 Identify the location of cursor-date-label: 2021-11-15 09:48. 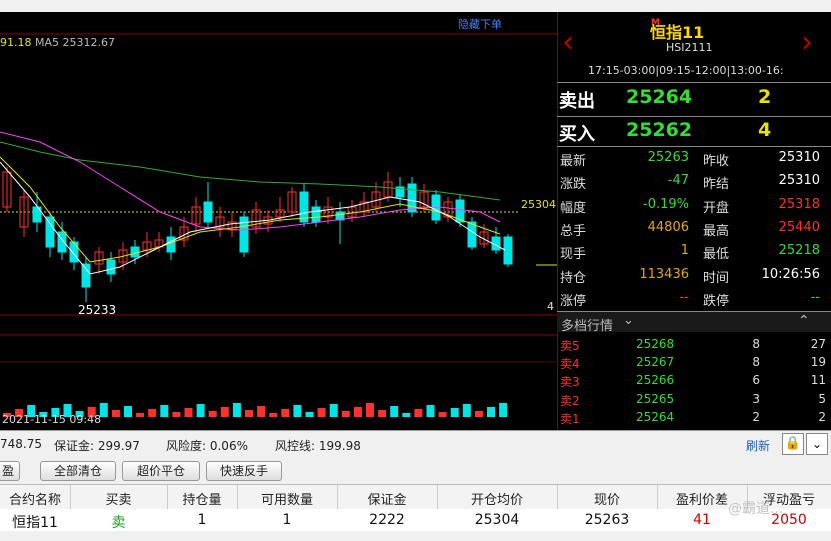
(52, 419).